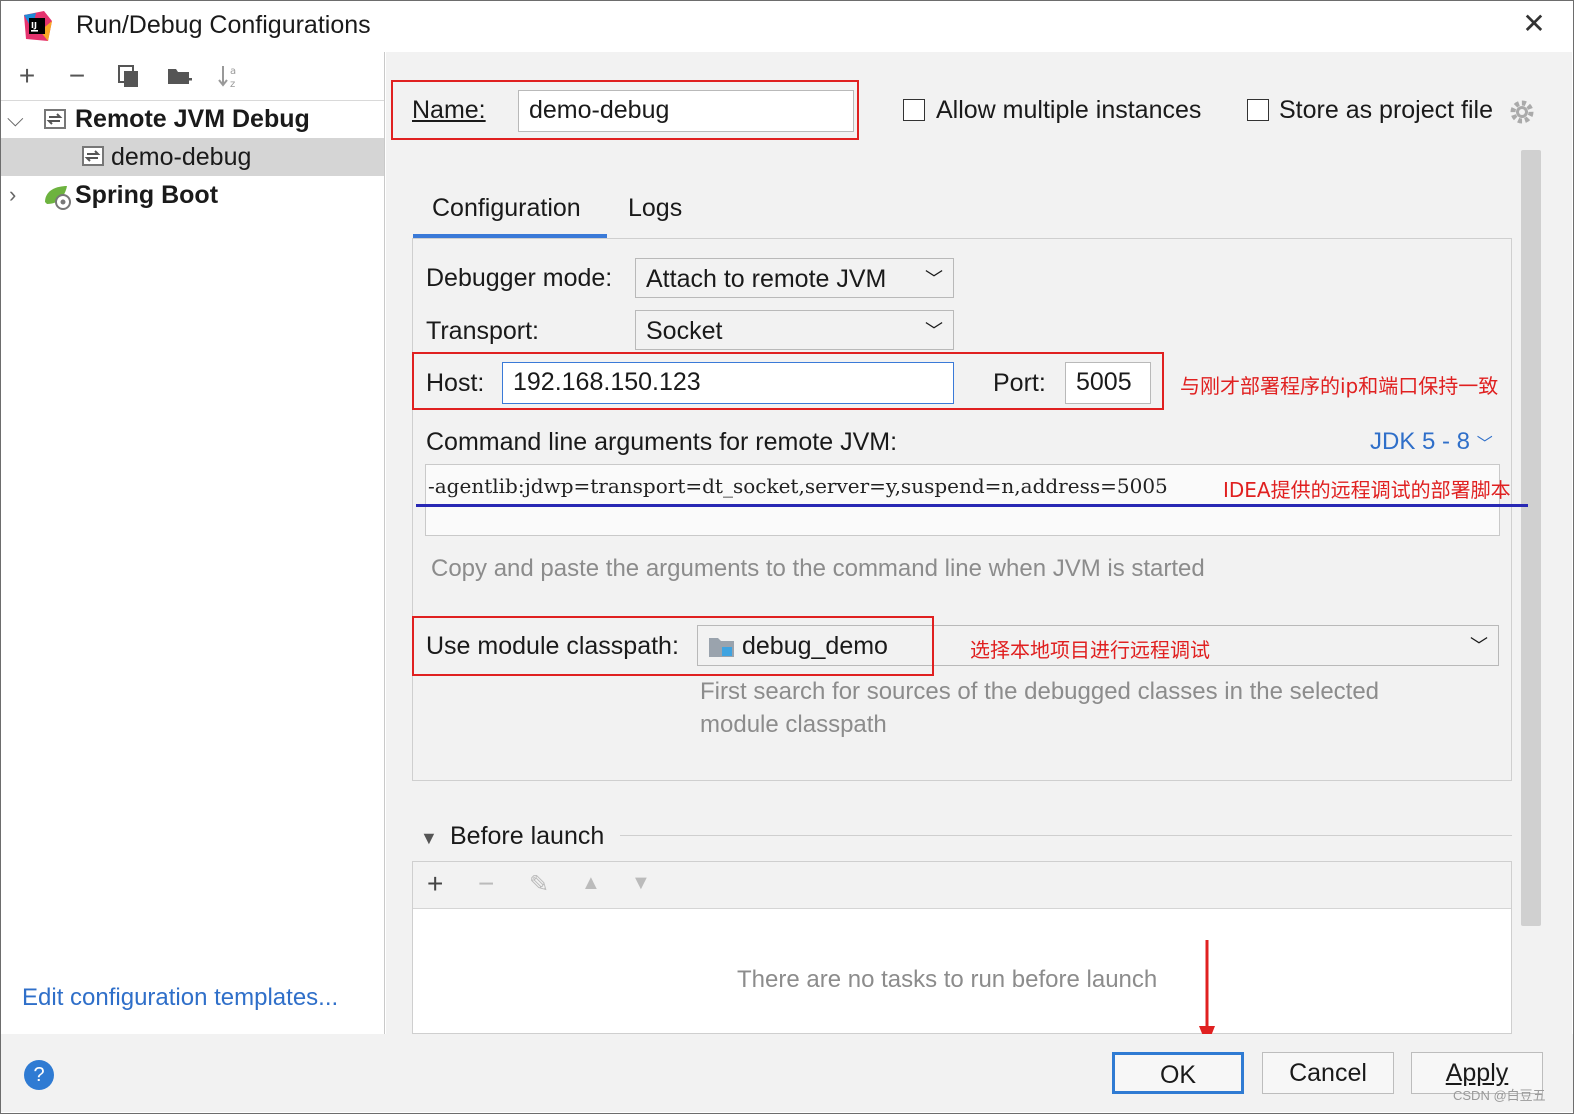 The height and width of the screenshot is (1114, 1574). I want to click on tree-item-demo-debug: demo-debug, so click(192, 157).